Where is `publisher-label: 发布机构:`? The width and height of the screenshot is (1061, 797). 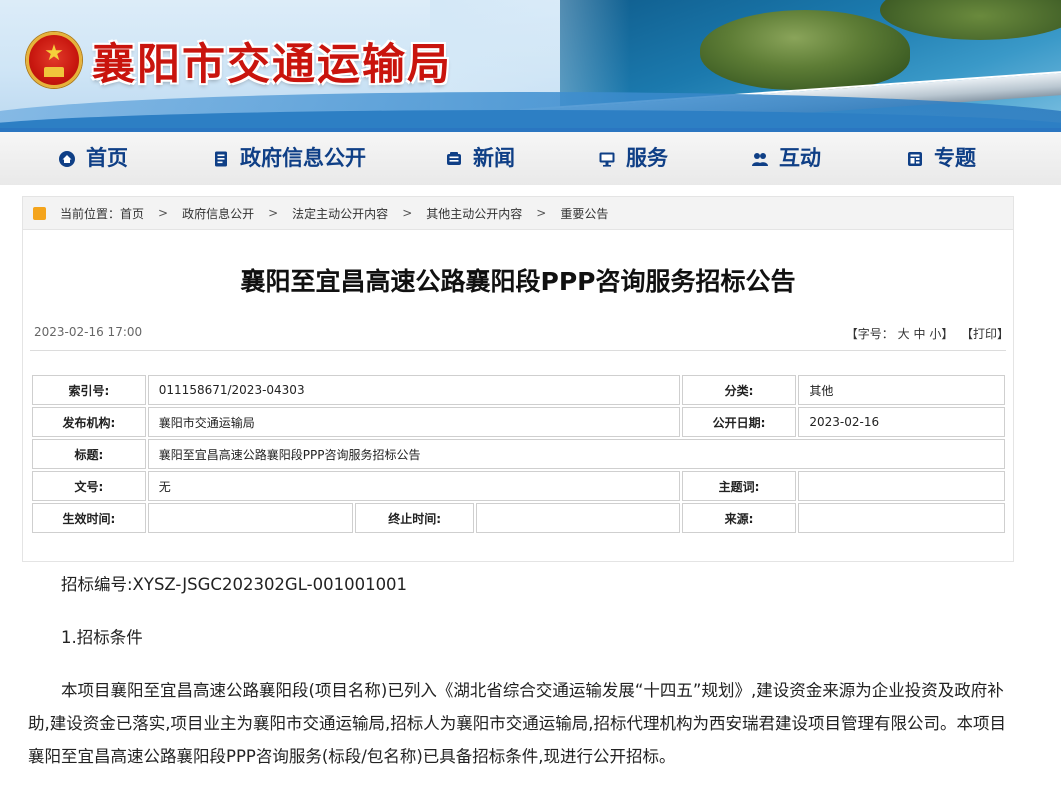
publisher-label: 发布机构: is located at coordinates (89, 422).